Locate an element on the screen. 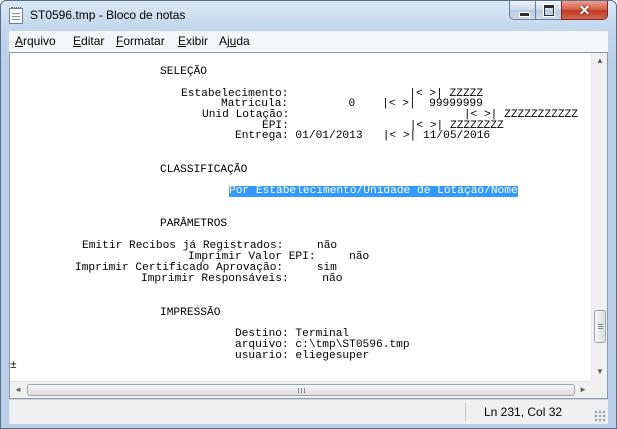  scroll-left-arrow-icon: ◄ is located at coordinates (18, 390).